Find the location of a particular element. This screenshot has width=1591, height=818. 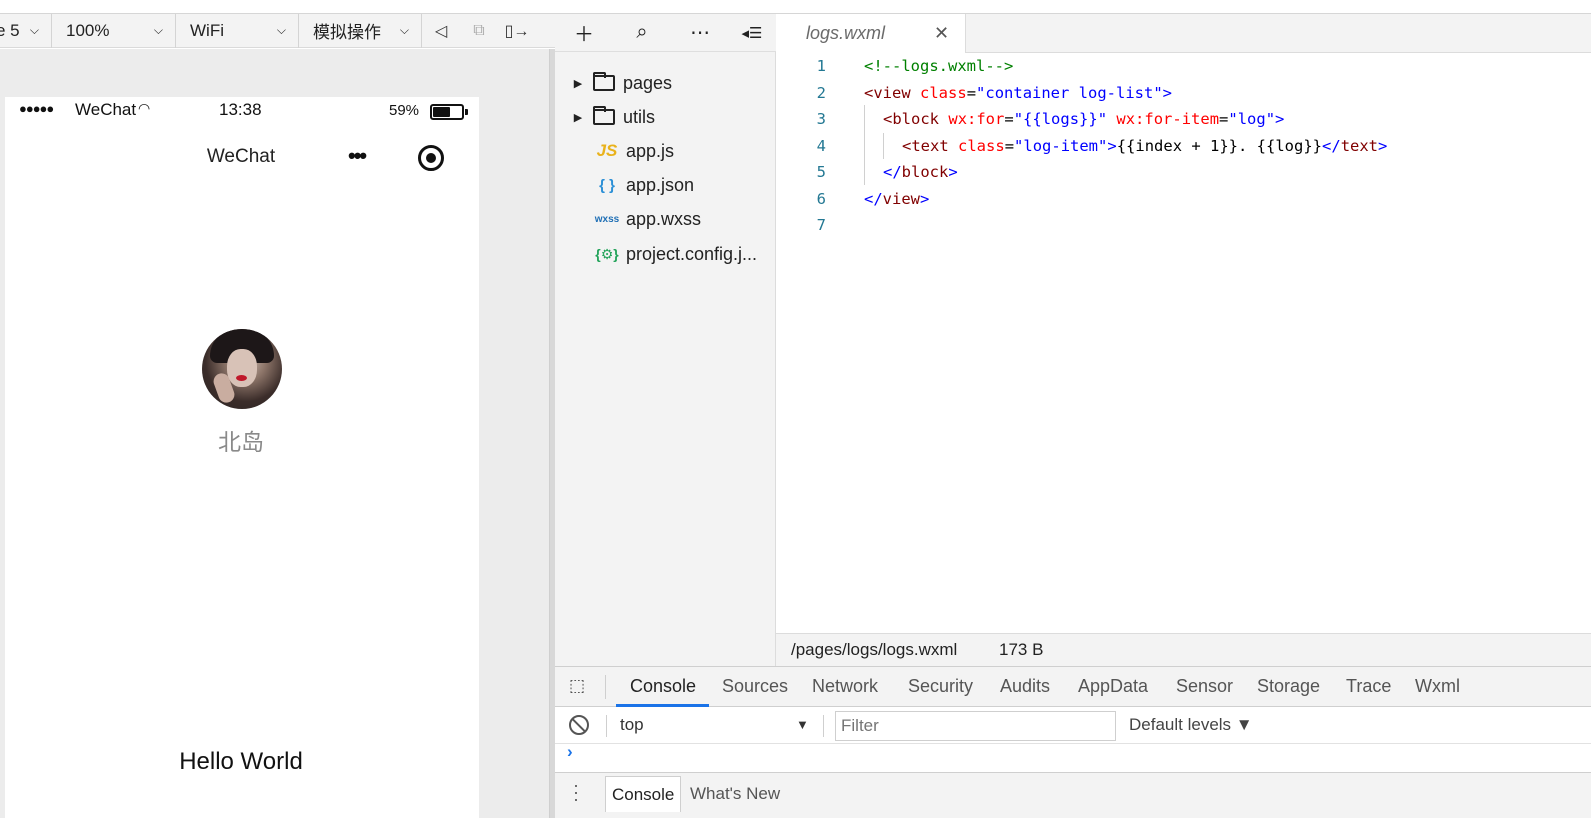

inspect-element-icon: ⬚ is located at coordinates (580, 687).